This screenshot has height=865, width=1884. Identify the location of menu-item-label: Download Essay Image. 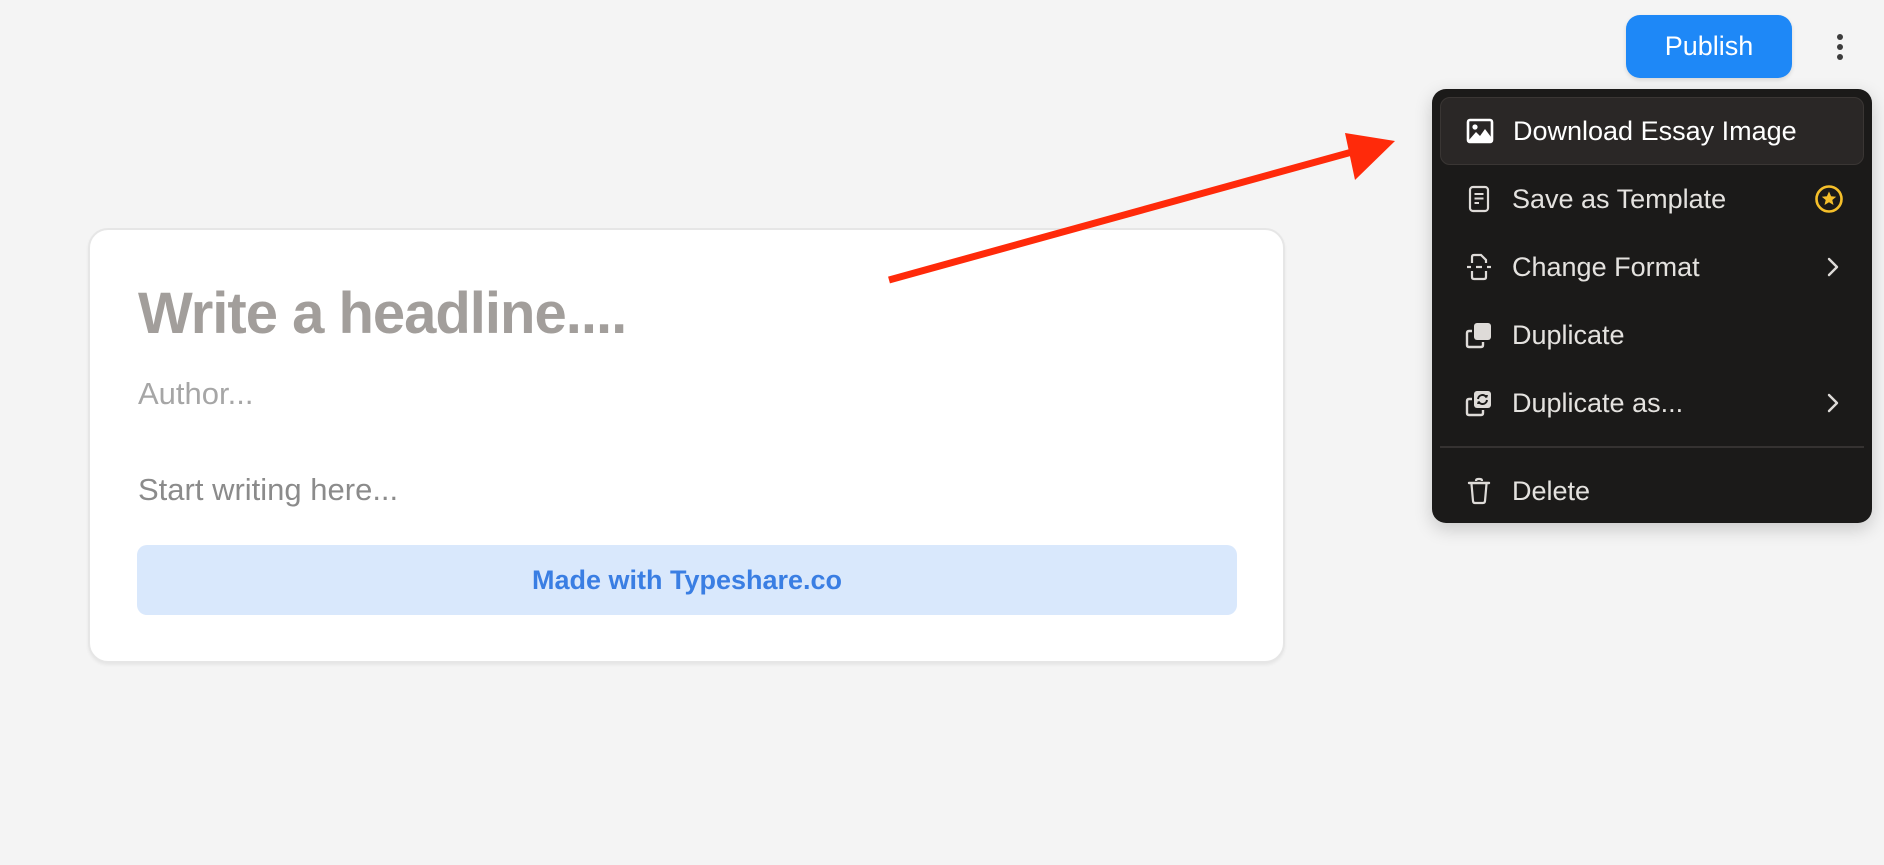
(1655, 130).